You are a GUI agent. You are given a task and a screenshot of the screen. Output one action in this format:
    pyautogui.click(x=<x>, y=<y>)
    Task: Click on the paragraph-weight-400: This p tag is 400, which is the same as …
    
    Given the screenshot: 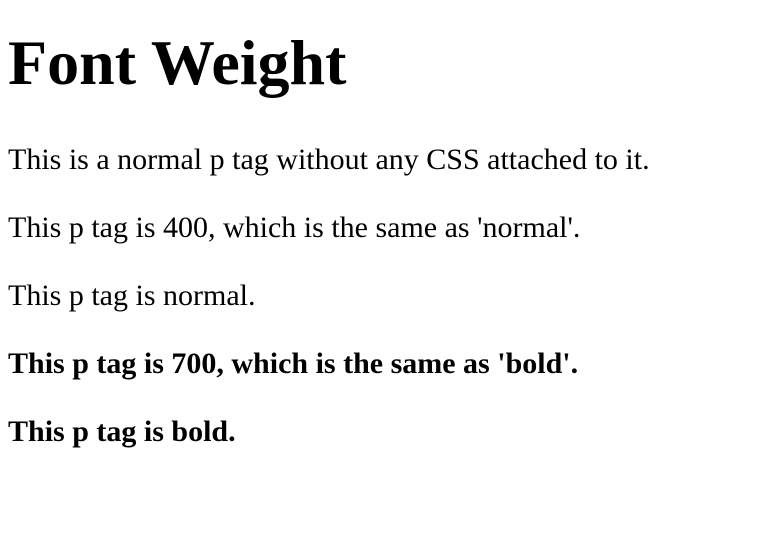 What is the action you would take?
    pyautogui.click(x=294, y=227)
    